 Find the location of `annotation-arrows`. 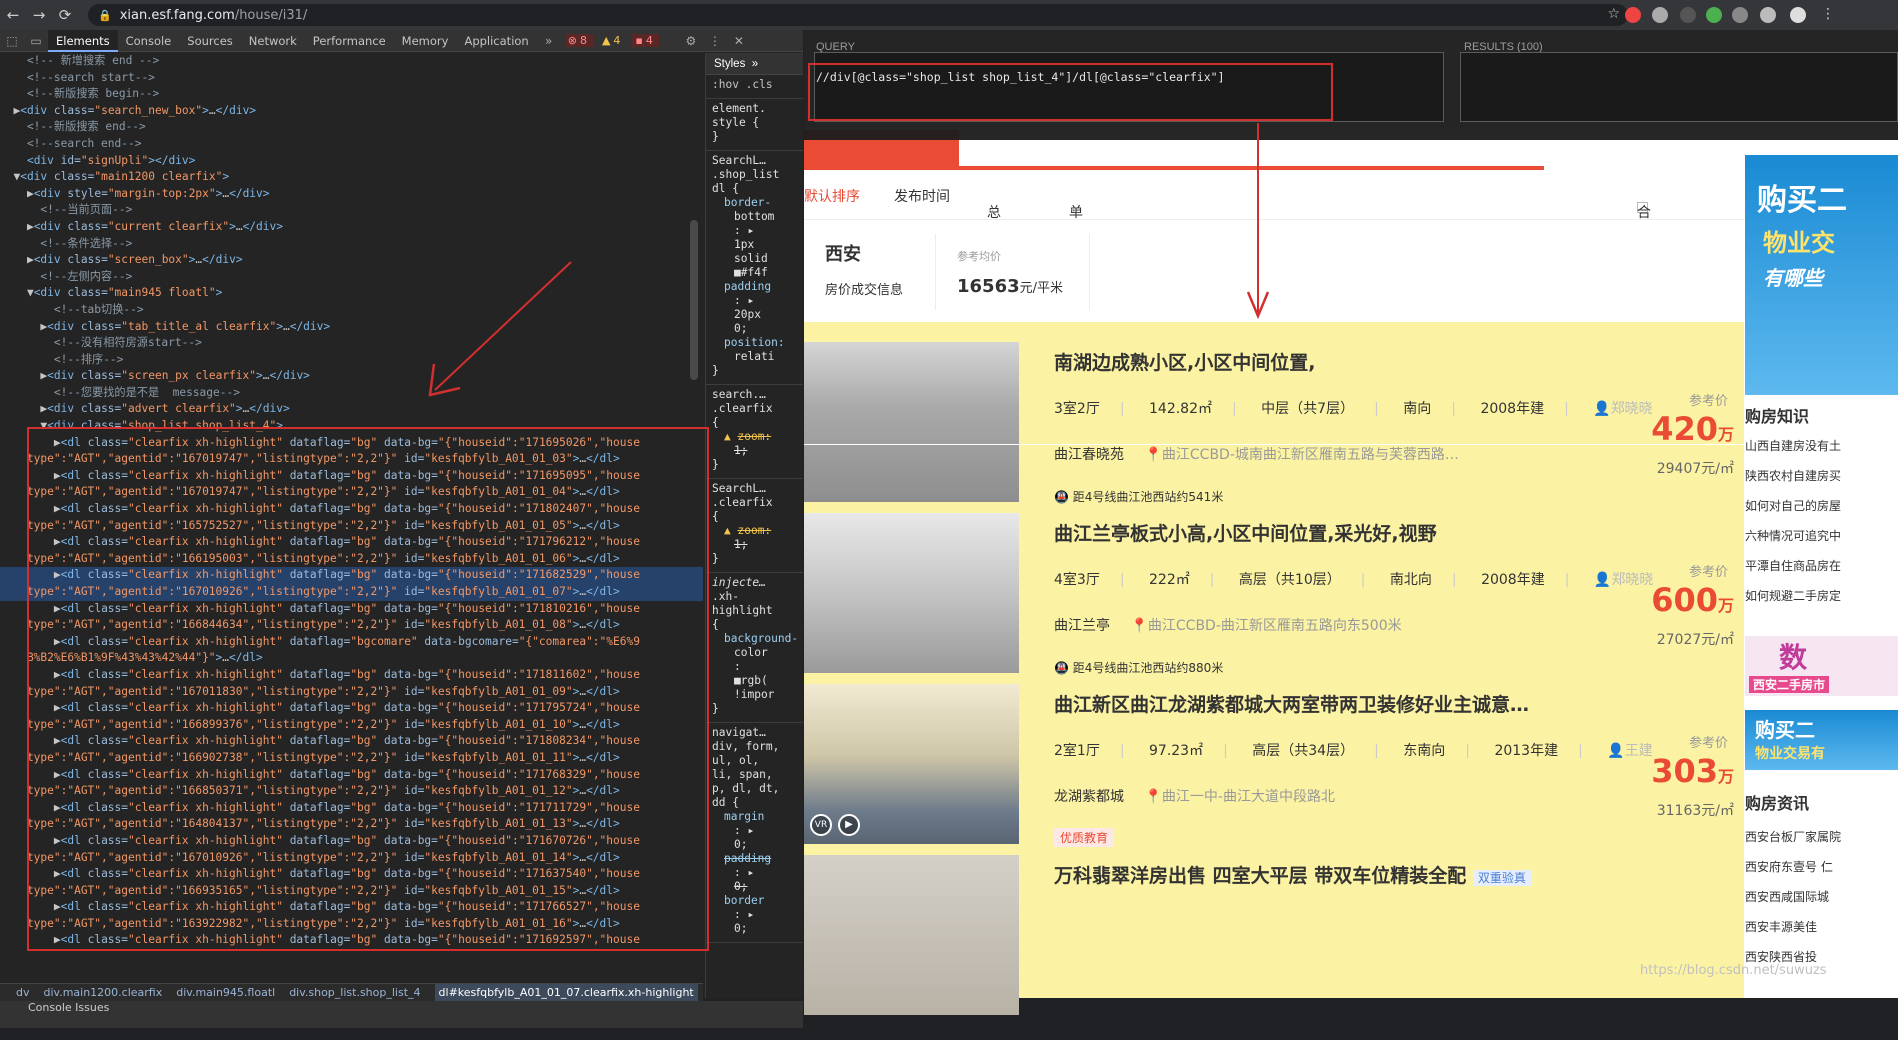

annotation-arrows is located at coordinates (849, 260).